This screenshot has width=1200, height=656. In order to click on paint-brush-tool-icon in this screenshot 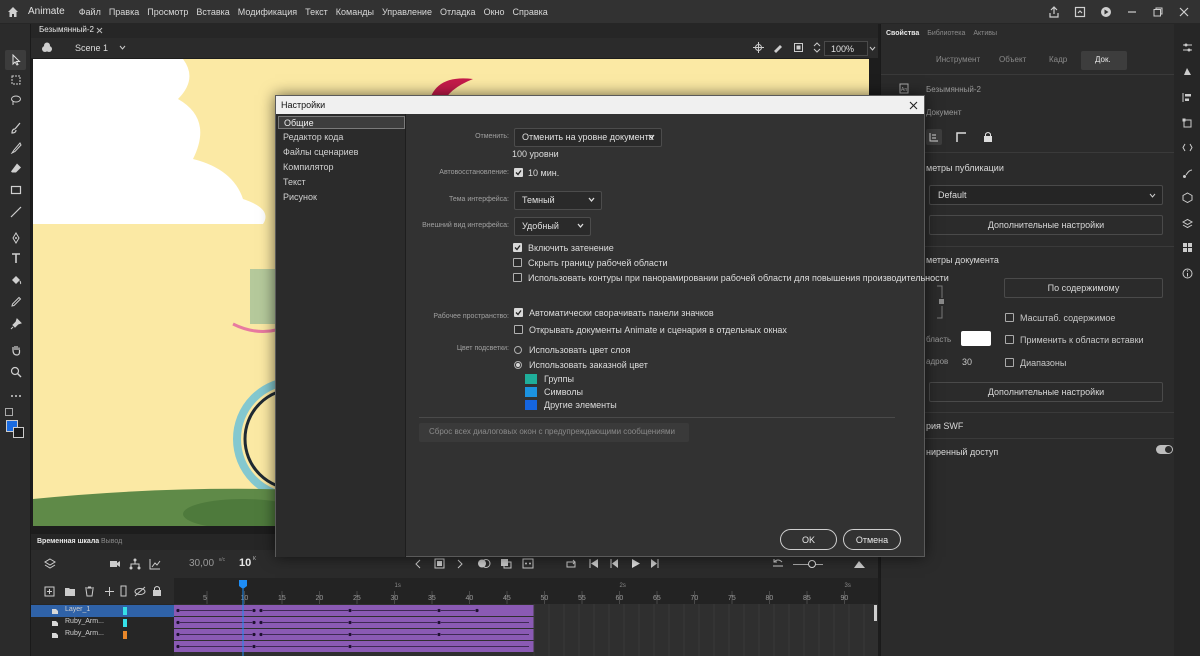, I will do `click(15, 148)`.